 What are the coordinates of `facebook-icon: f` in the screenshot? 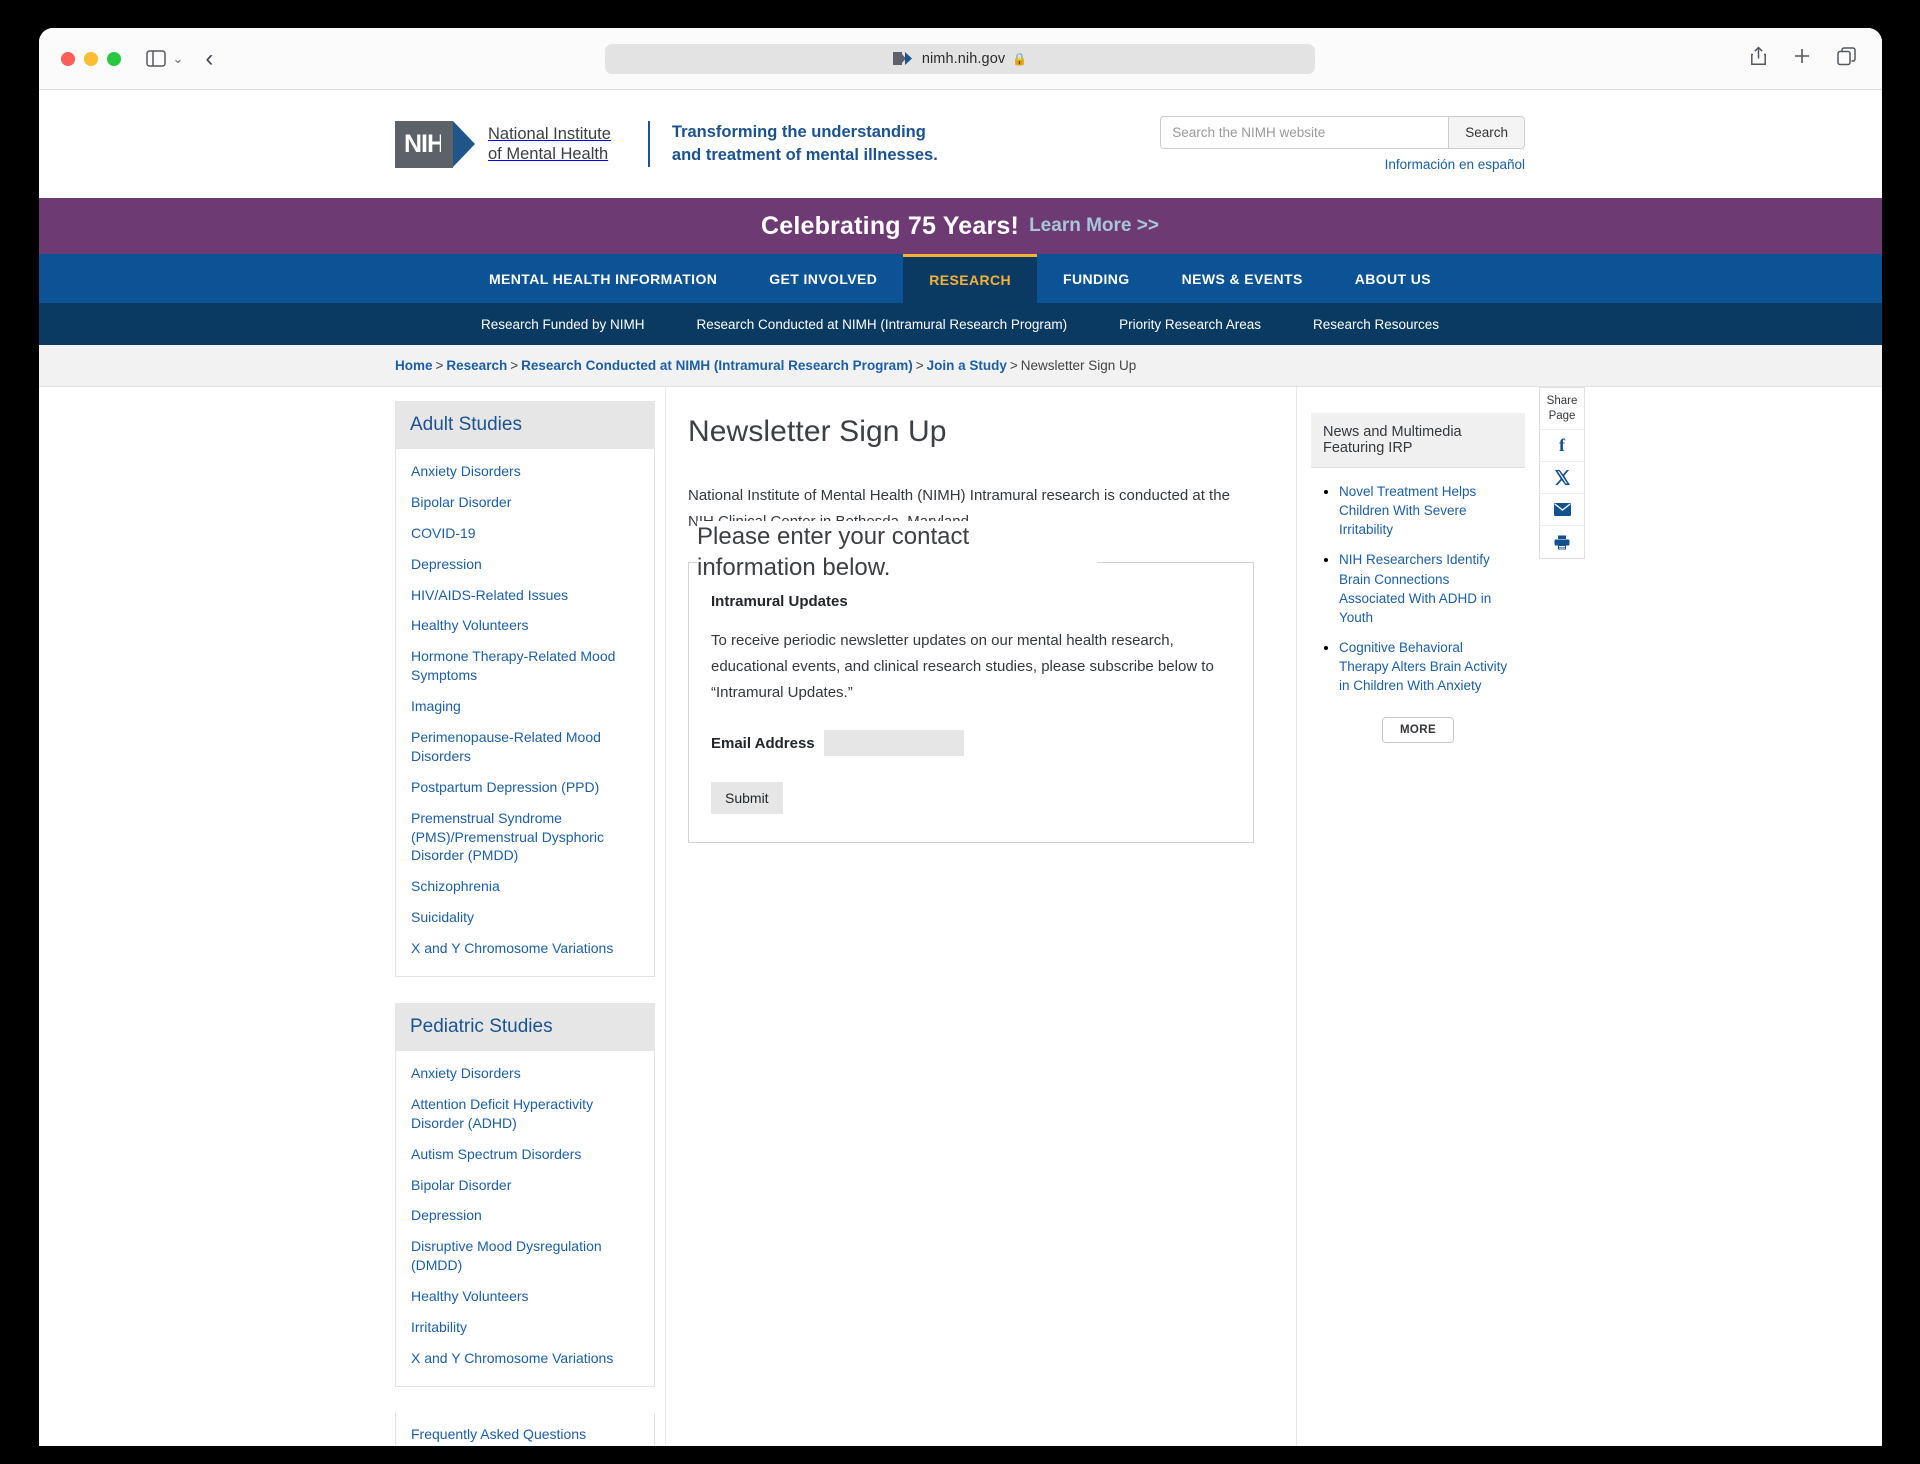 It's located at (1562, 446).